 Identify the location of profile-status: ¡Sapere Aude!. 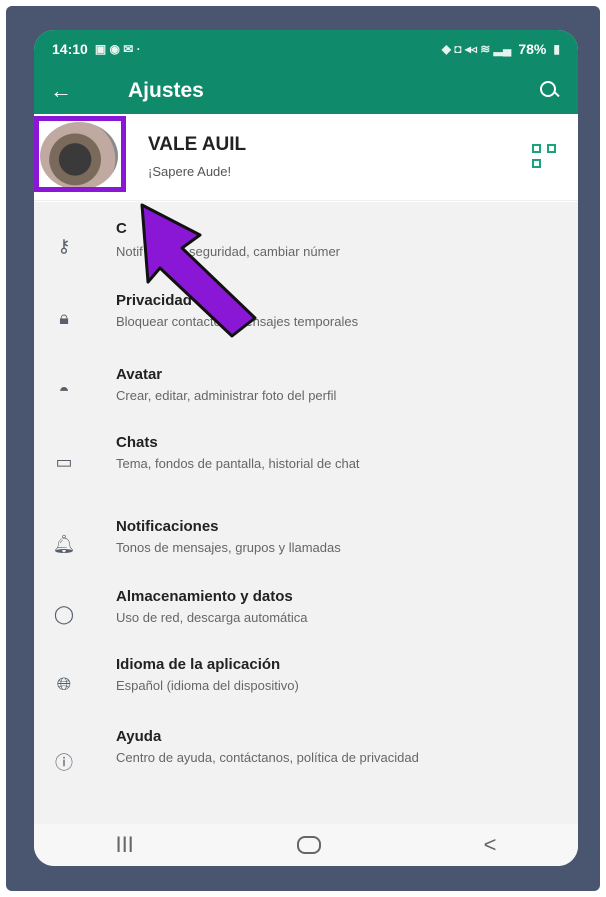
(190, 171).